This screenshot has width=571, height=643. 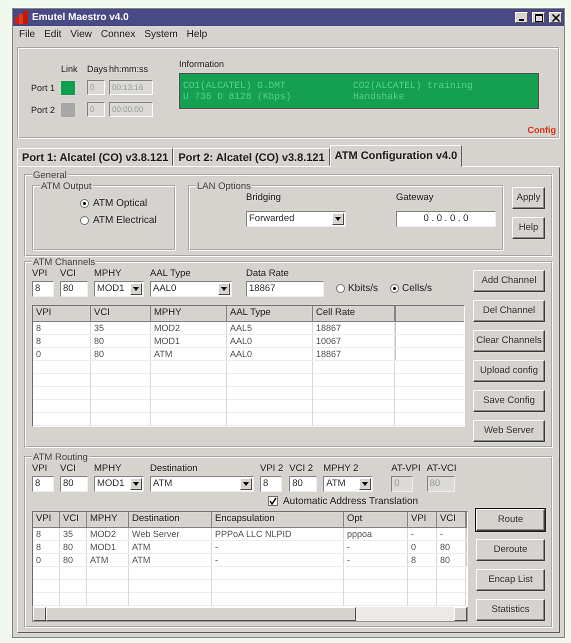 What do you see at coordinates (250, 547) in the screenshot?
I see `table-row: 8 80 MOD1 ATM - - 0 80` at bounding box center [250, 547].